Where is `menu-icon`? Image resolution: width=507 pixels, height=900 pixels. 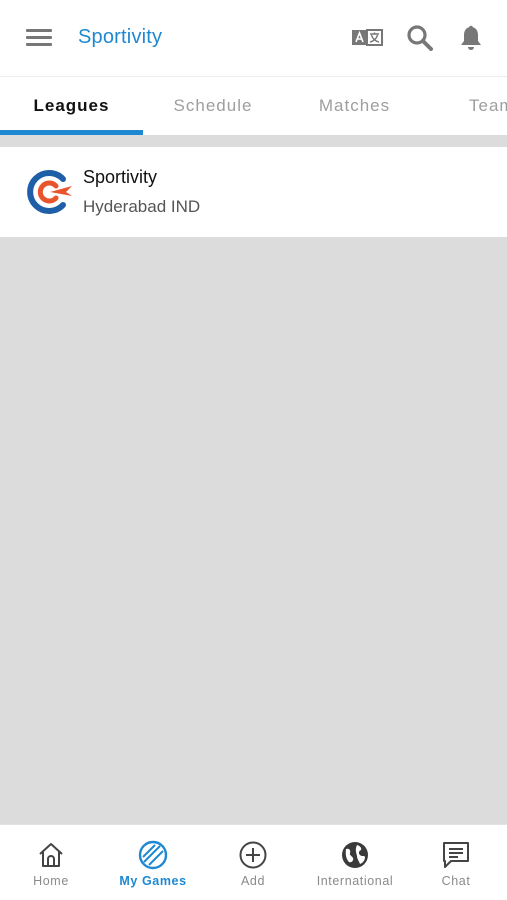 menu-icon is located at coordinates (39, 39).